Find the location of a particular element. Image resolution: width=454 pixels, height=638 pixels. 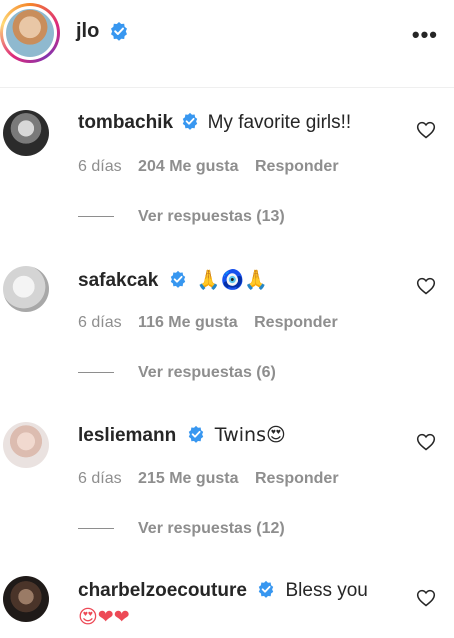

profile-avatar is located at coordinates (30, 33).